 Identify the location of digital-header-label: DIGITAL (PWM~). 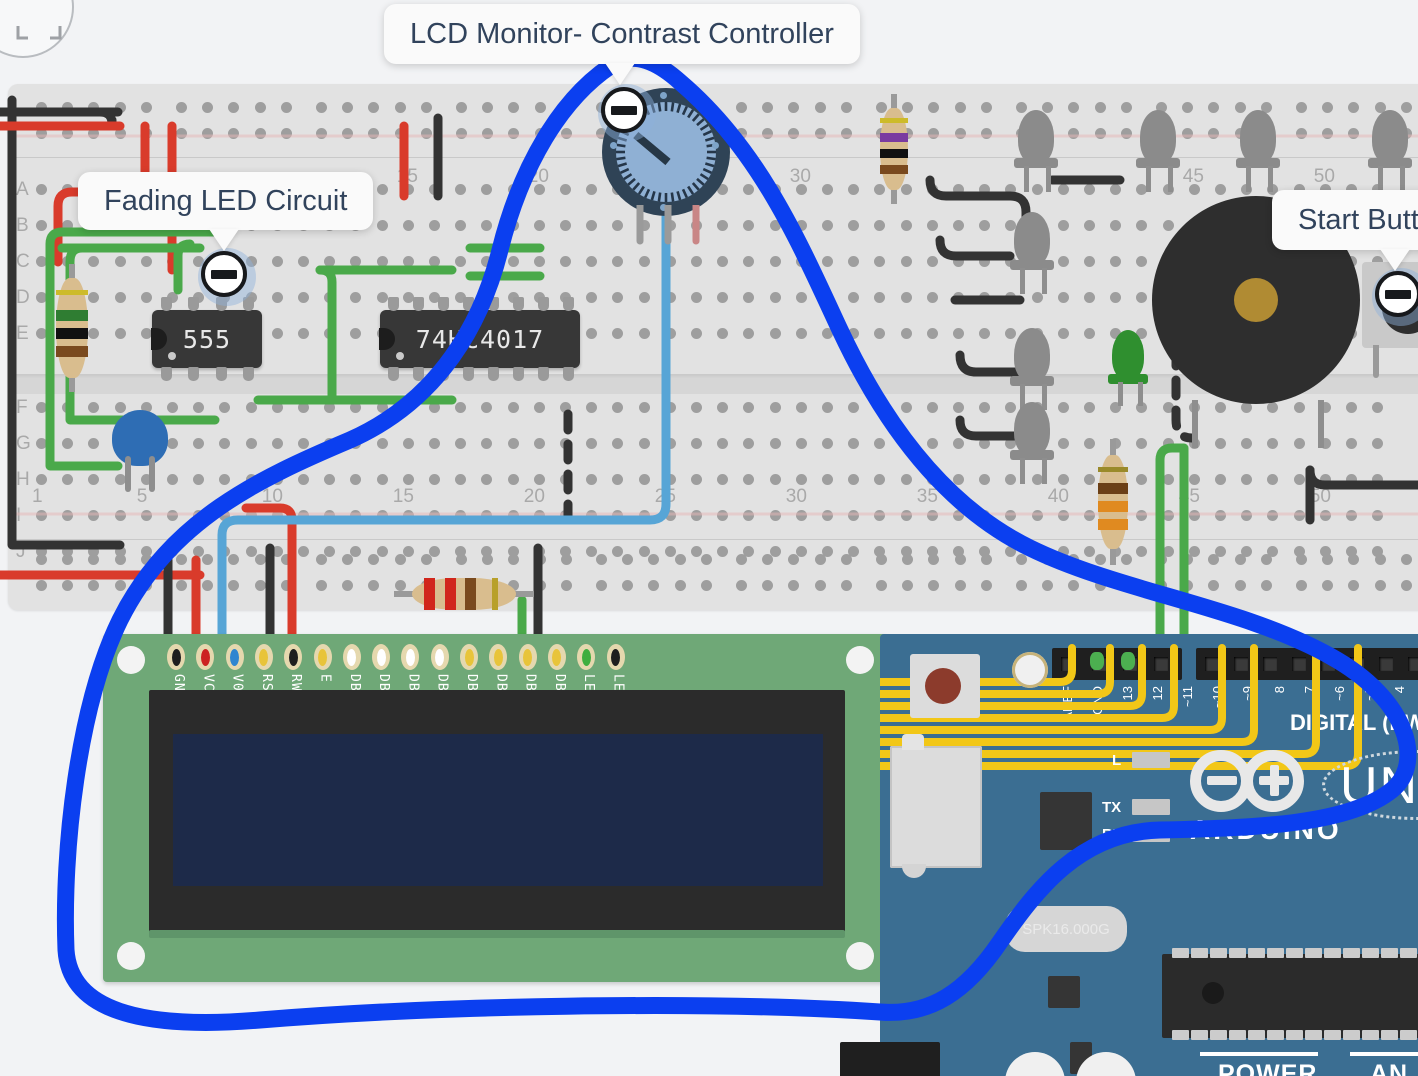
(1354, 722).